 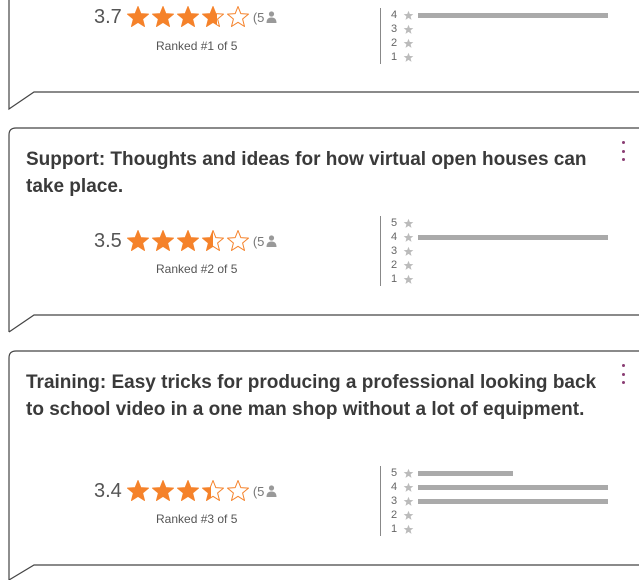 I want to click on rank-label: Ranked #2 of 5, so click(x=197, y=269).